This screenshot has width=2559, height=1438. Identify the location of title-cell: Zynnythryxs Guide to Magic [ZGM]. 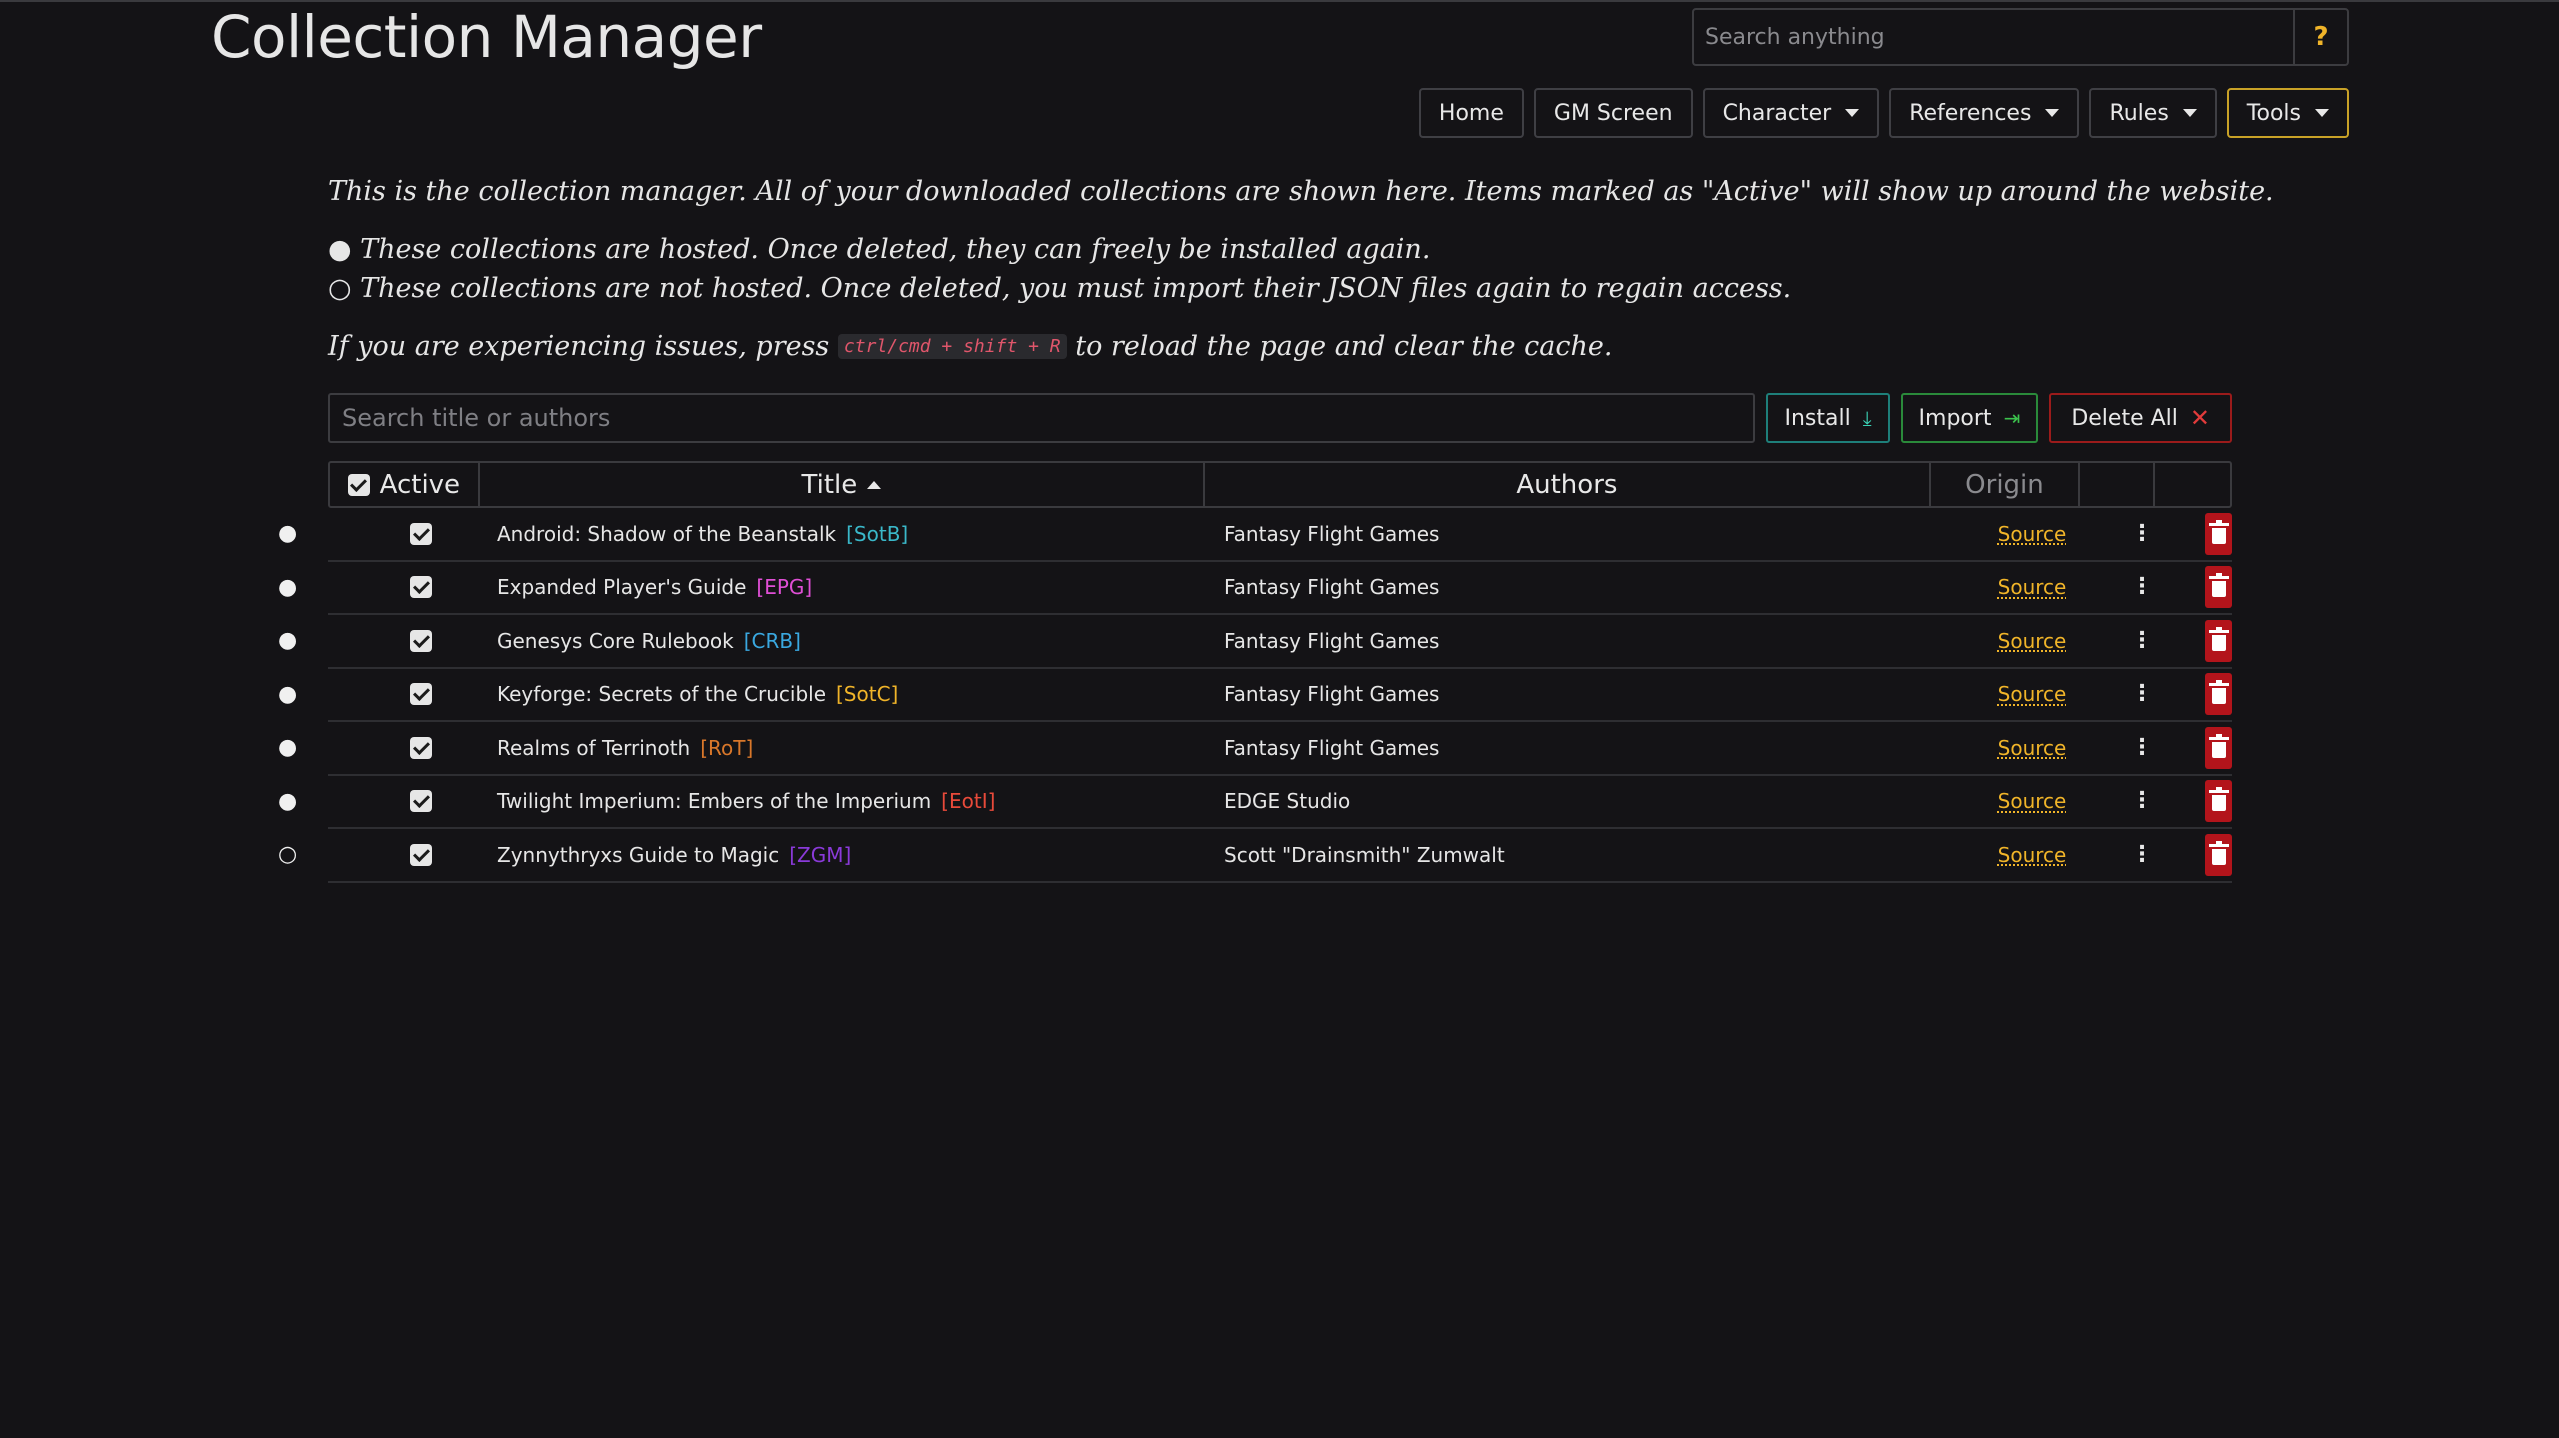
(841, 855).